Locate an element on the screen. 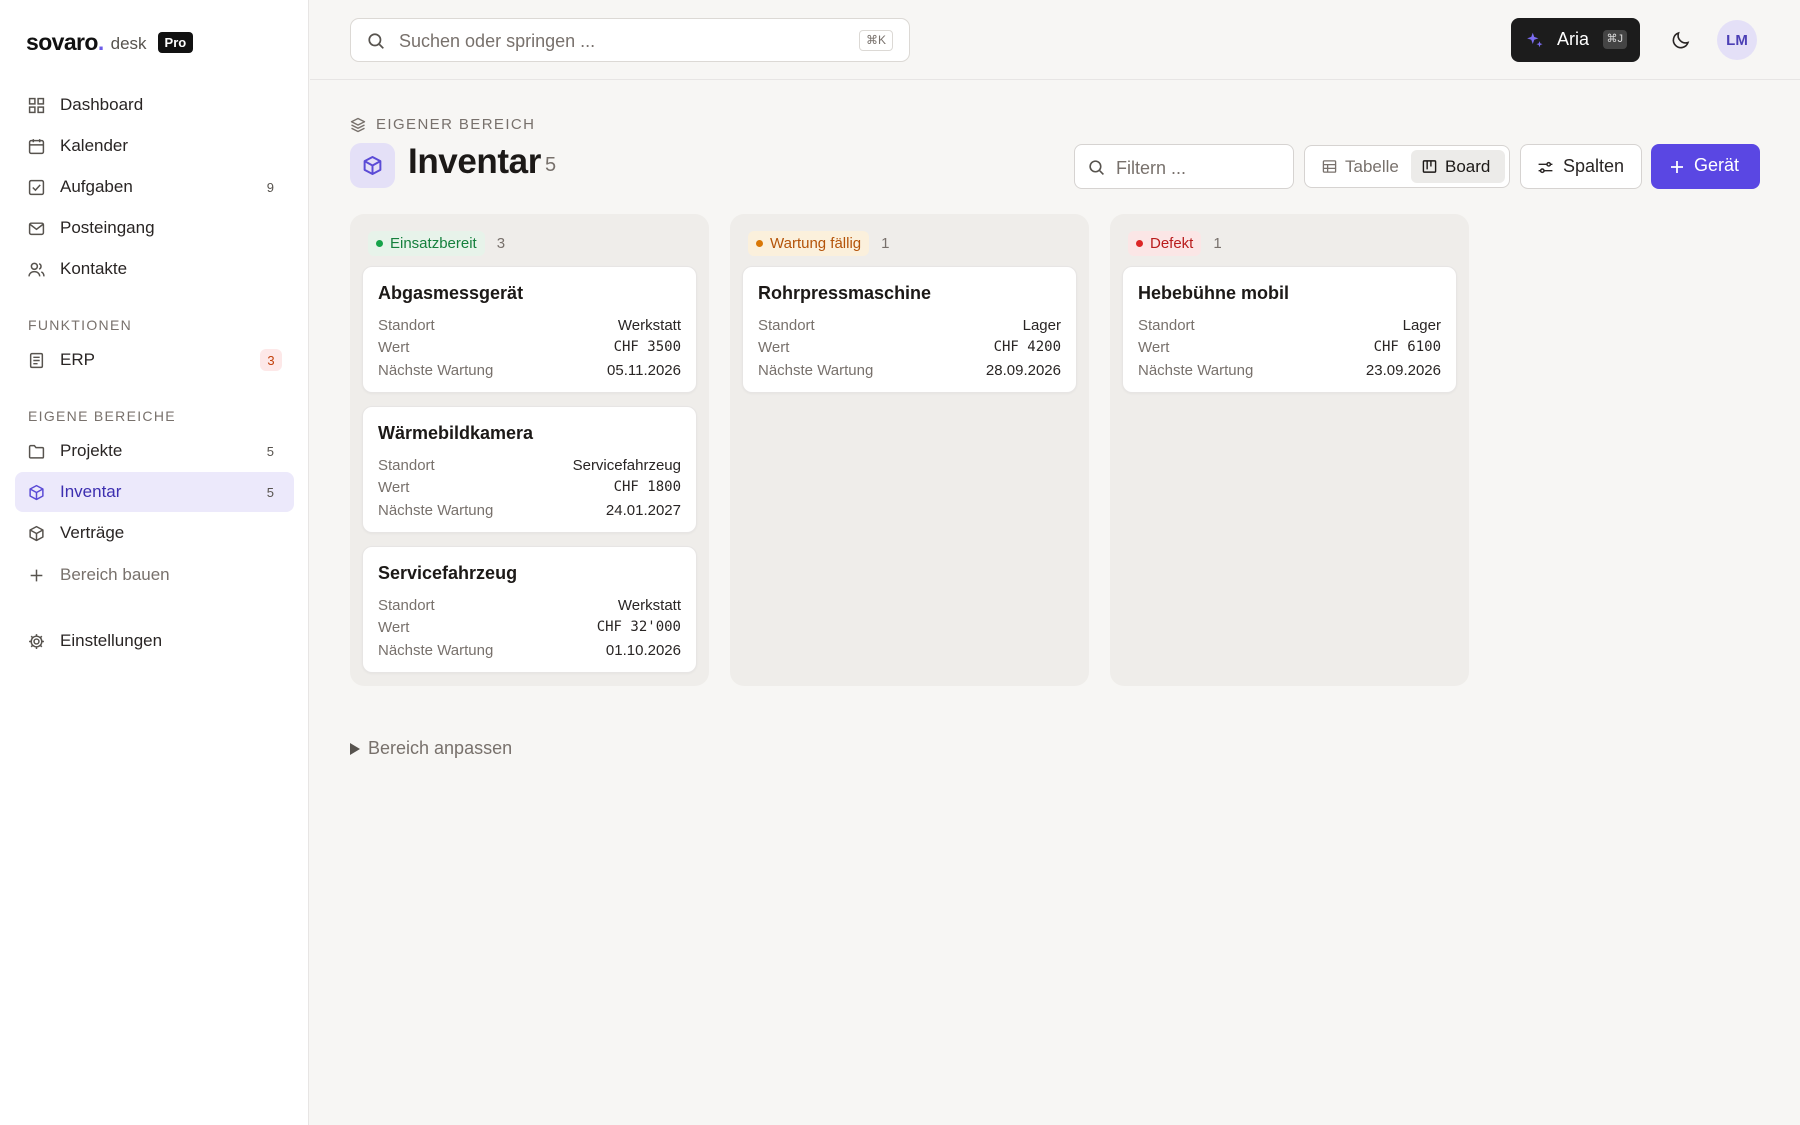 This screenshot has height=1125, width=1800. sidebar-item-einstellungen: Einstellungen is located at coordinates (154, 641).